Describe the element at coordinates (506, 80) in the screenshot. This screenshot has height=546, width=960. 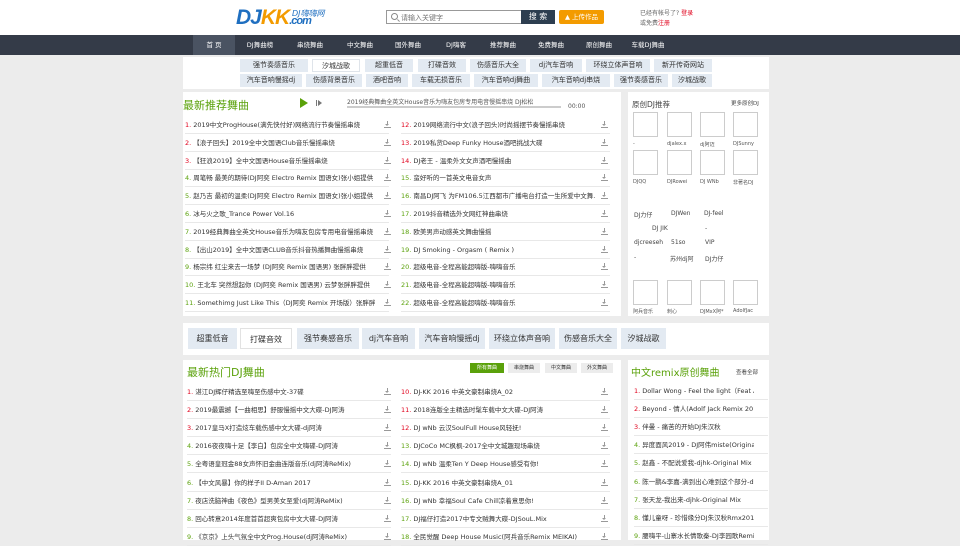
I see `style-tag: 汽车音响dj舞曲` at that location.